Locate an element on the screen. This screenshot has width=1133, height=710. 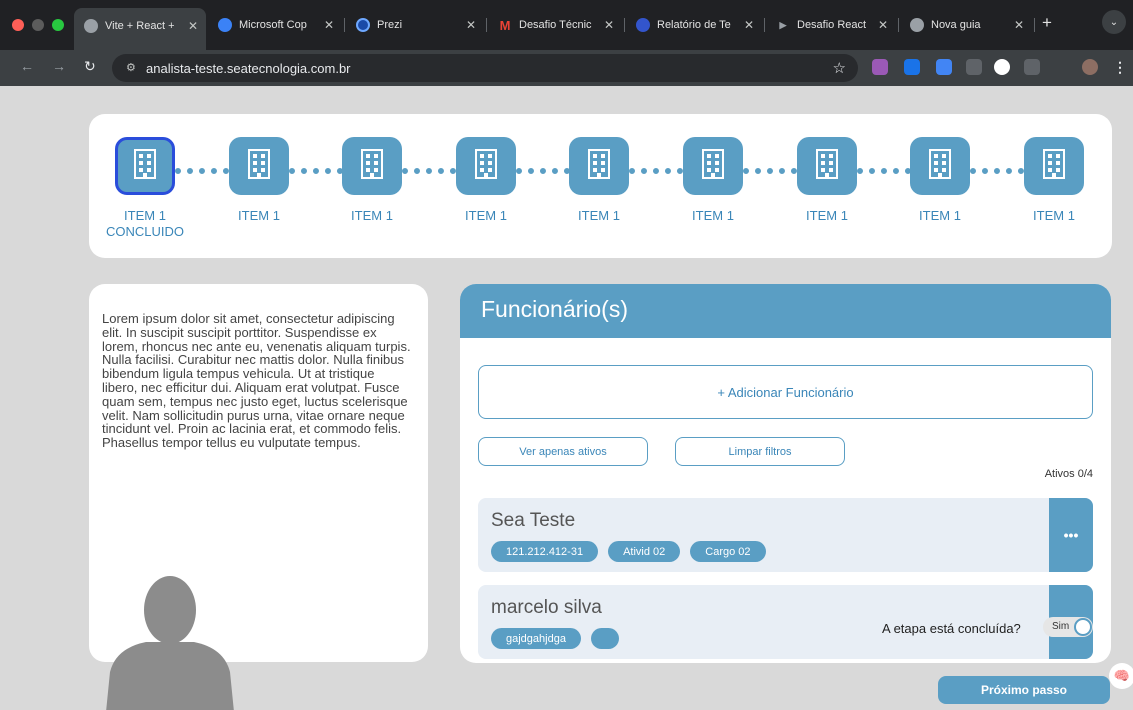
site-info-icon: ⚙ is located at coordinates (131, 67).